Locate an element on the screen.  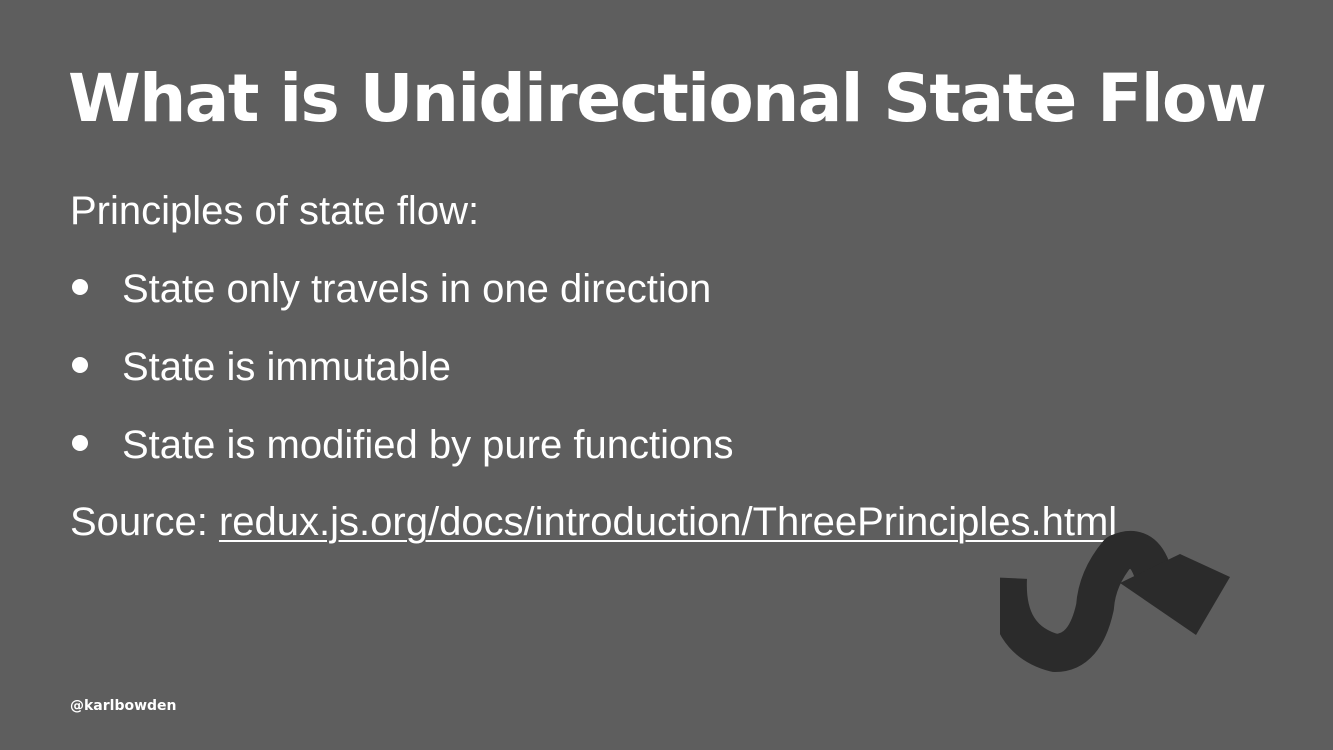
bullet-text: State is immutable is located at coordinates (287, 367).